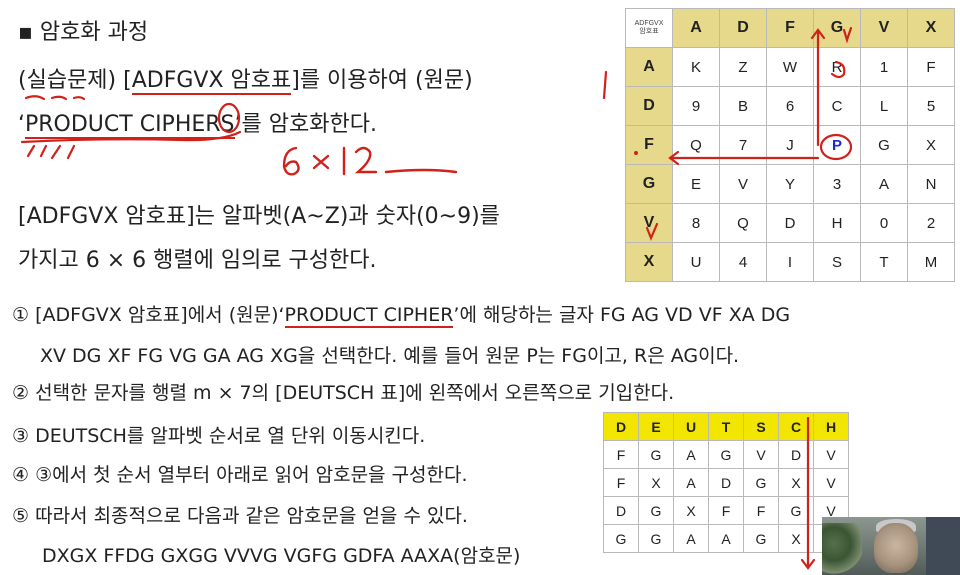  What do you see at coordinates (370, 161) in the screenshot?
I see `handwritten-note` at bounding box center [370, 161].